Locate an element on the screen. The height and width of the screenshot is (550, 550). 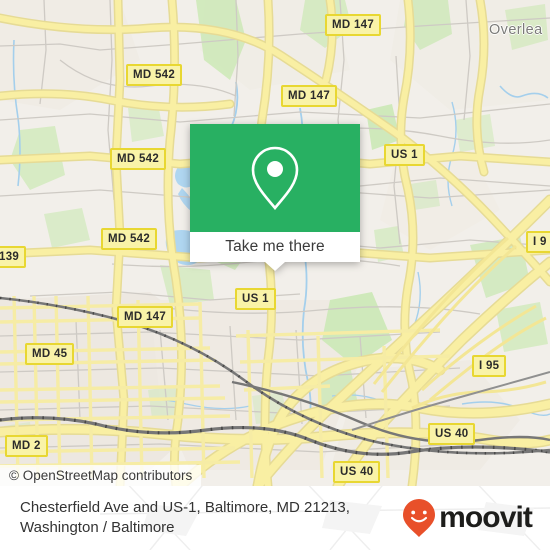
road-shield-md-542-mid: MD 542 is located at coordinates (138, 159).